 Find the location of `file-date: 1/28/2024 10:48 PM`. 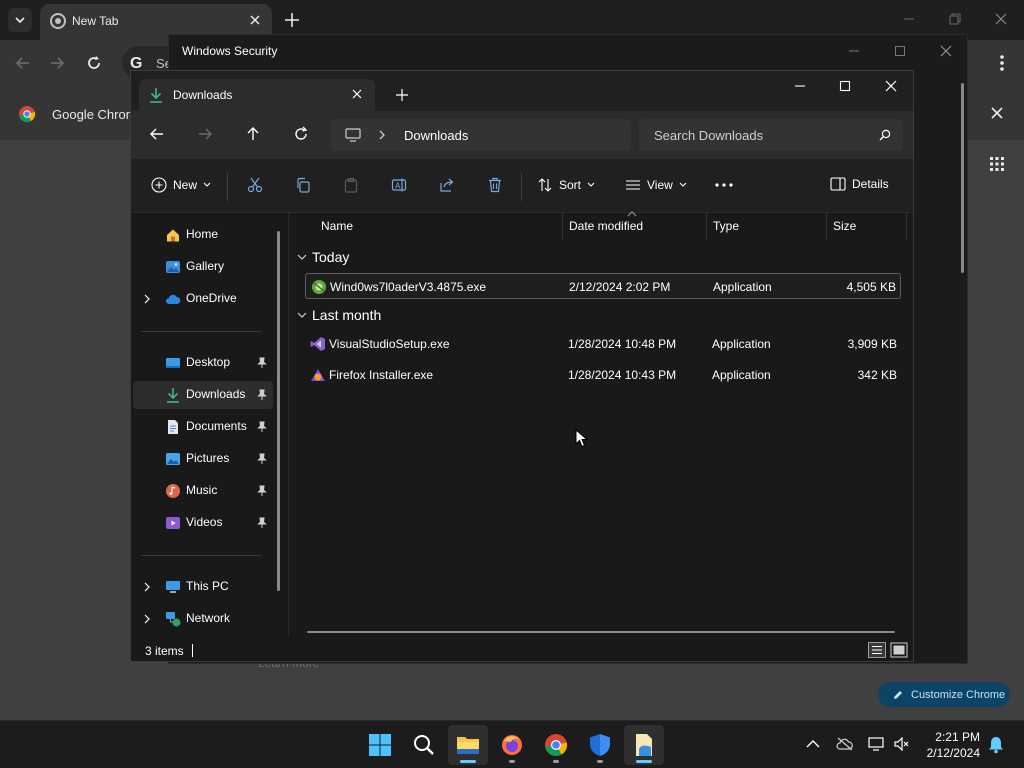

file-date: 1/28/2024 10:48 PM is located at coordinates (622, 344).